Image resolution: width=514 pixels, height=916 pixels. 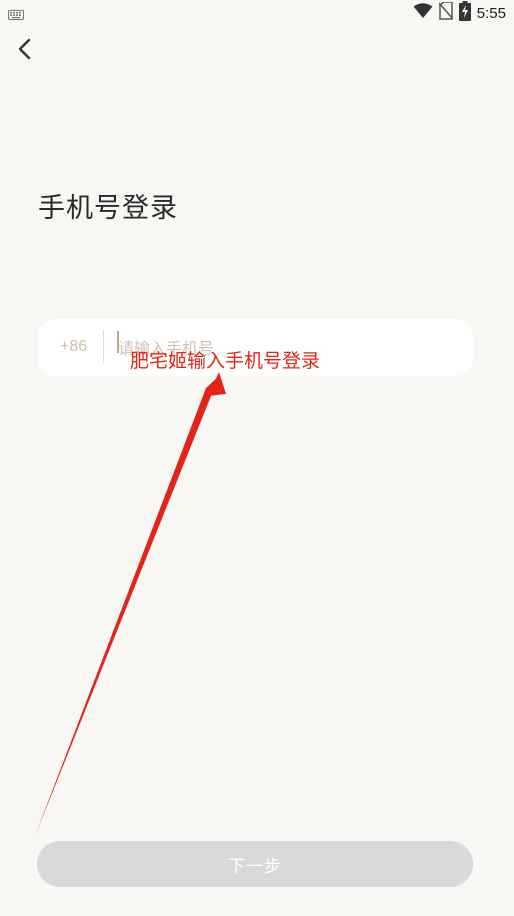 I want to click on back-button, so click(x=24, y=49).